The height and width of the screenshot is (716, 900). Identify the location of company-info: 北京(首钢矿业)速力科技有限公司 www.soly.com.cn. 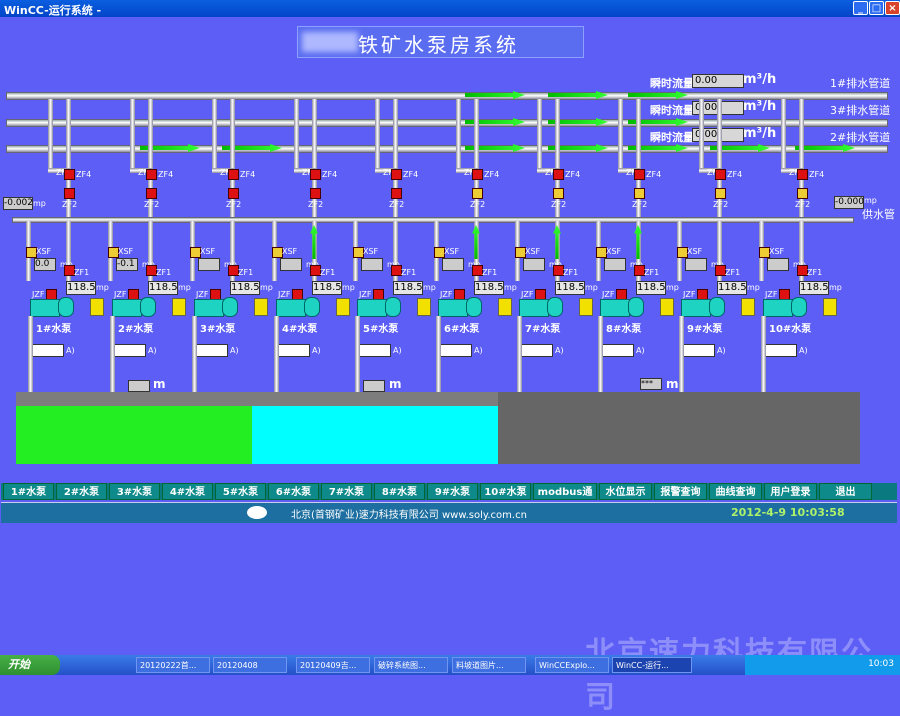
(409, 515).